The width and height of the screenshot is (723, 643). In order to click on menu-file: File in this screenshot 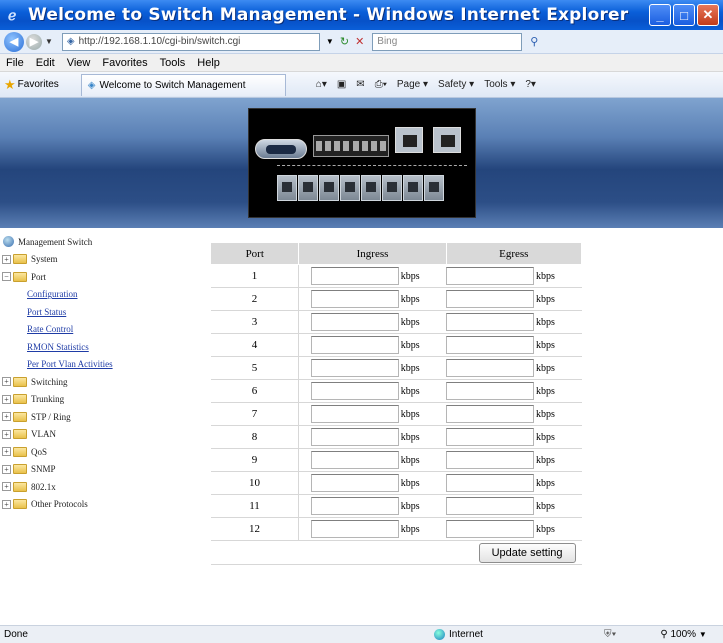, I will do `click(15, 63)`.